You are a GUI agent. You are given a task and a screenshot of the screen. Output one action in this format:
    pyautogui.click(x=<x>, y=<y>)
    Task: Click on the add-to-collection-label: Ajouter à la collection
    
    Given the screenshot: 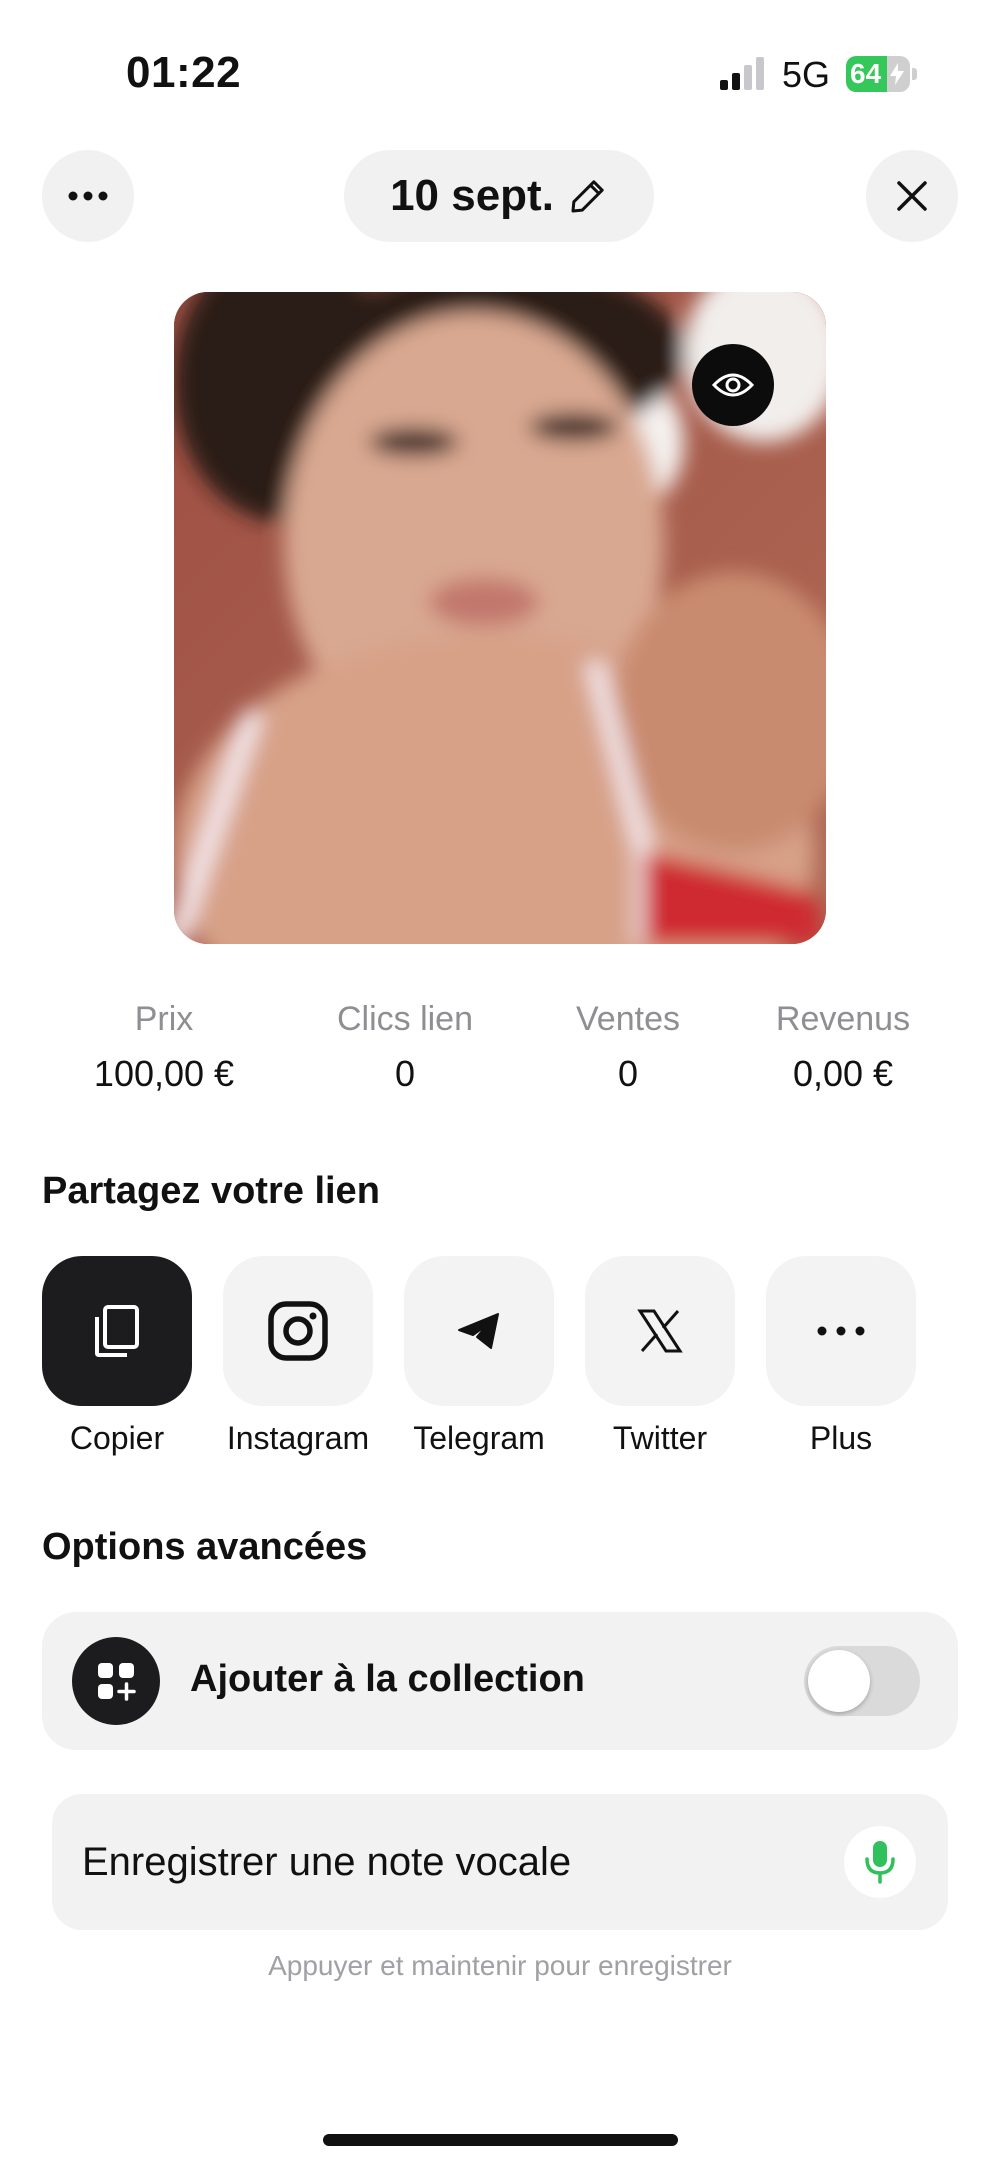 What is the action you would take?
    pyautogui.click(x=387, y=1679)
    